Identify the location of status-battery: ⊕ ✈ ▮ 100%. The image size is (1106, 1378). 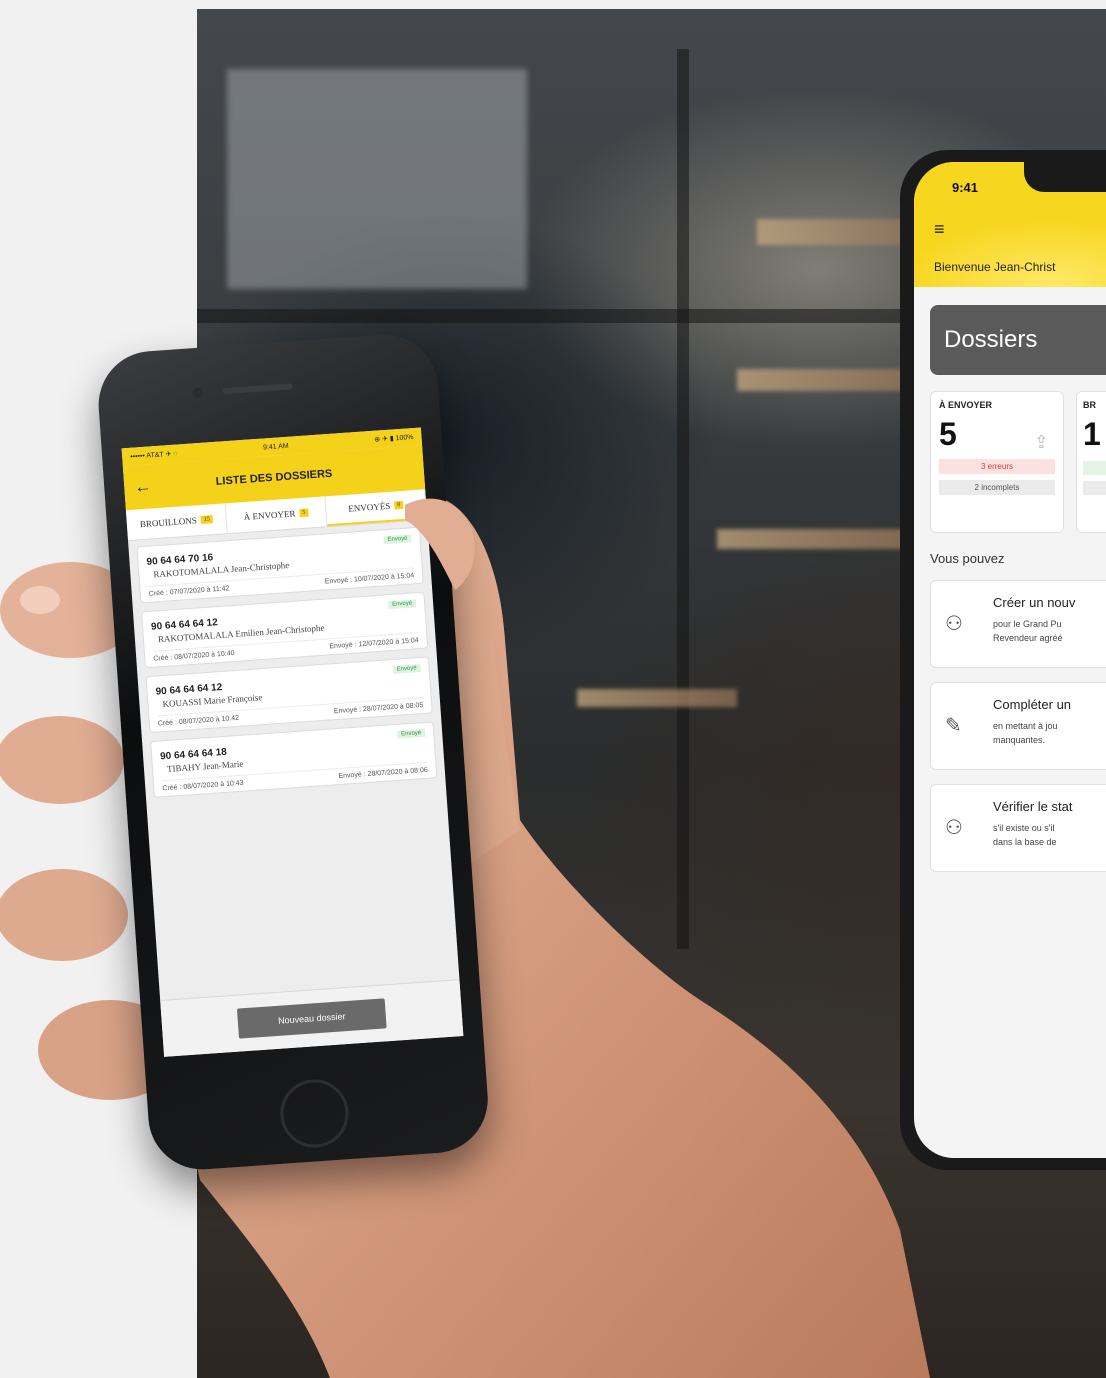
(394, 438).